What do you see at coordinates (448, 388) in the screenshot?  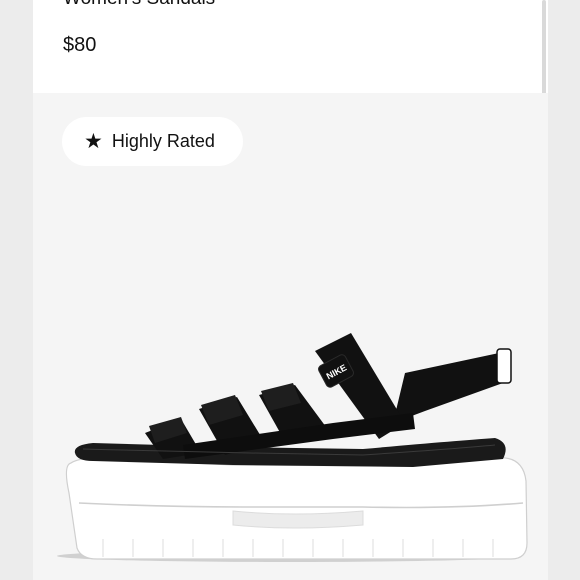 I see `heel-strap` at bounding box center [448, 388].